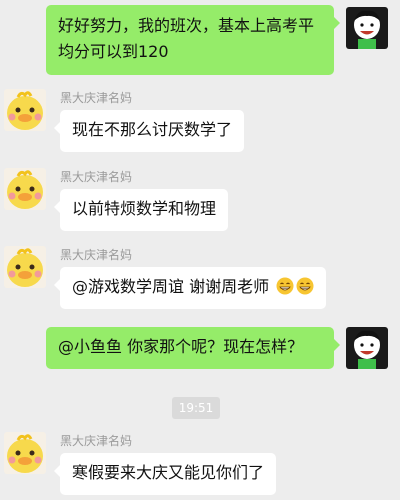 This screenshot has height=500, width=400. Describe the element at coordinates (171, 286) in the screenshot. I see `message-text: @游戏数学周谊 谢谢周老师` at that location.